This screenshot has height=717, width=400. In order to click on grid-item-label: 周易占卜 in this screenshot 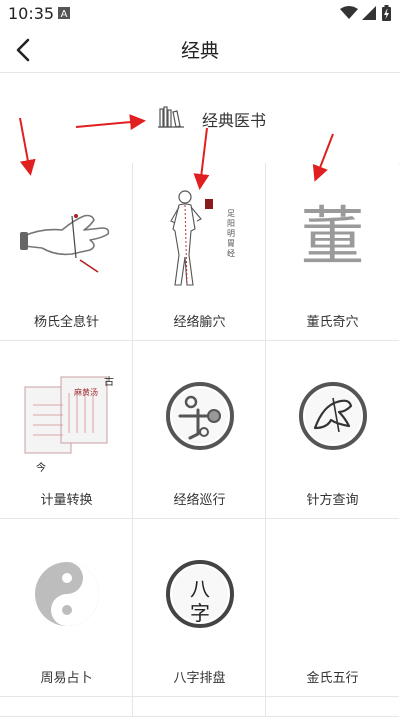, I will do `click(66, 678)`.